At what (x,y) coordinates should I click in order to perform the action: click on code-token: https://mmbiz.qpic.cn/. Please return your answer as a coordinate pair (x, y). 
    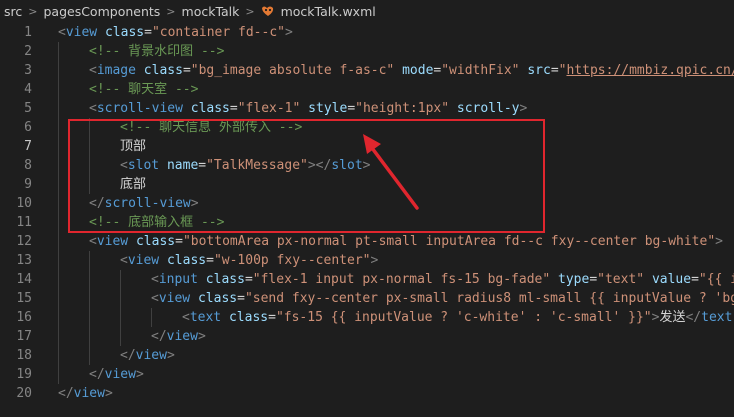
    Looking at the image, I should click on (650, 70).